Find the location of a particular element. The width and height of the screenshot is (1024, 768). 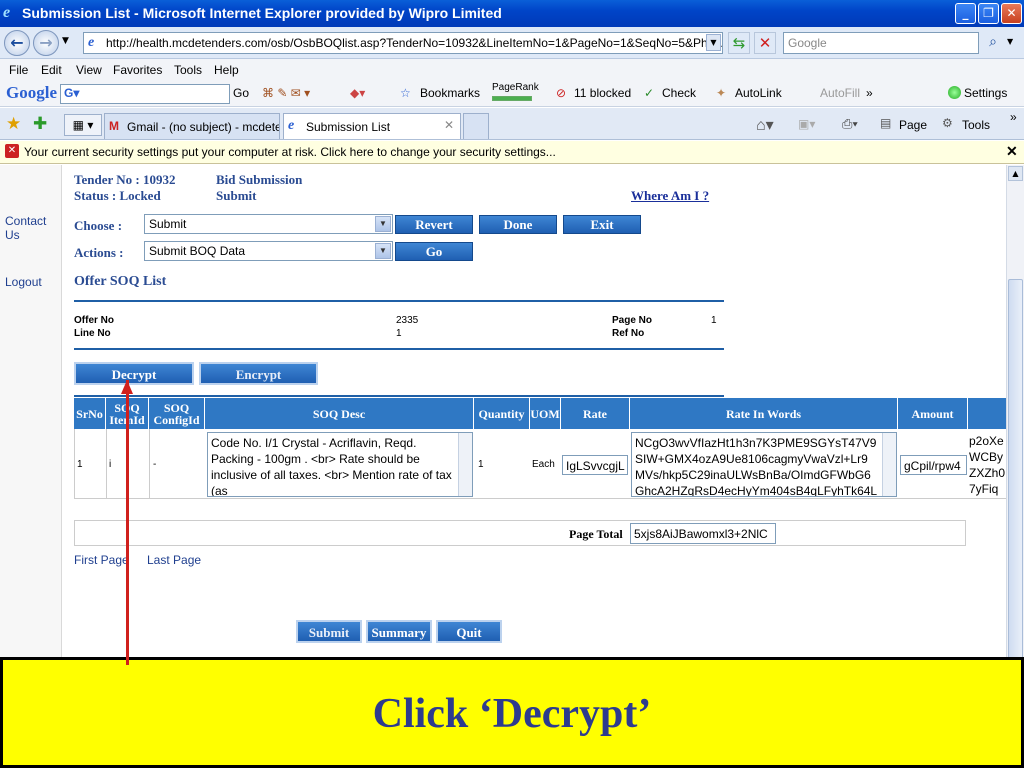

gmail-icon: ◆▾ is located at coordinates (357, 93).